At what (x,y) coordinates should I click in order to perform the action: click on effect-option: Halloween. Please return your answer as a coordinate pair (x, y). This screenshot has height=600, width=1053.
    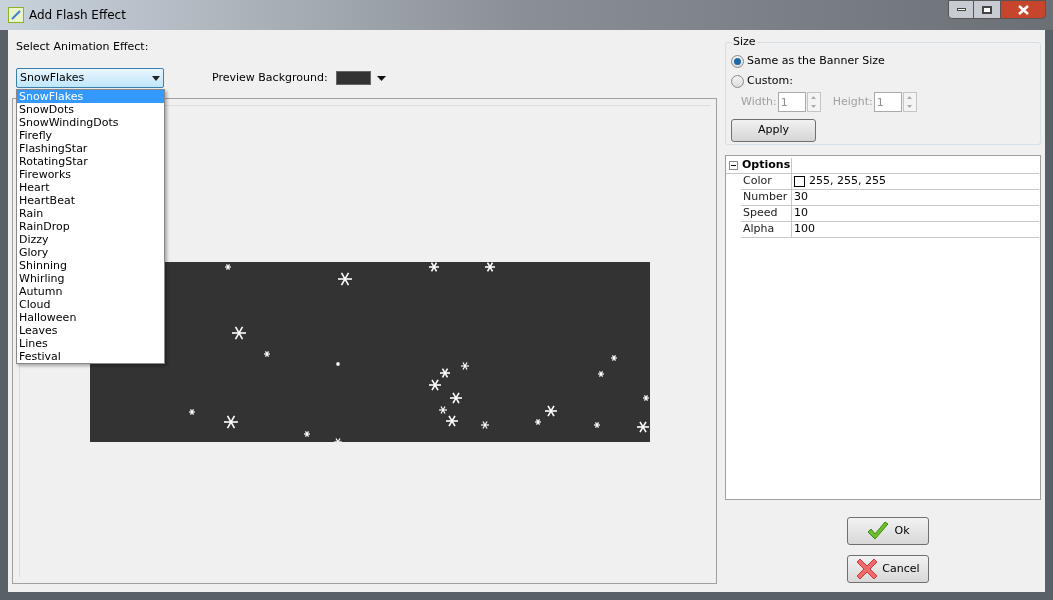
    Looking at the image, I should click on (90, 317).